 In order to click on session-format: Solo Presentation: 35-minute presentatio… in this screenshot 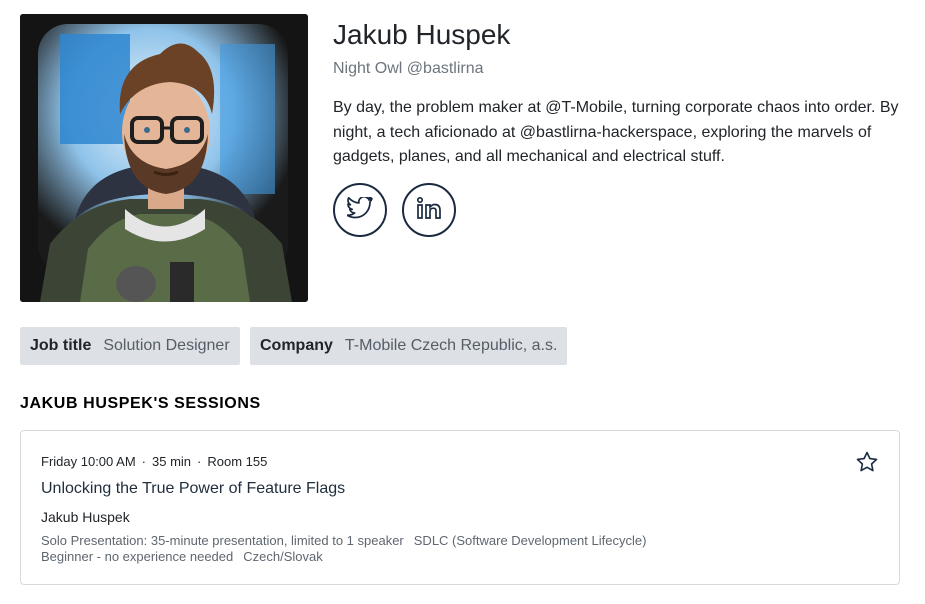, I will do `click(222, 540)`.